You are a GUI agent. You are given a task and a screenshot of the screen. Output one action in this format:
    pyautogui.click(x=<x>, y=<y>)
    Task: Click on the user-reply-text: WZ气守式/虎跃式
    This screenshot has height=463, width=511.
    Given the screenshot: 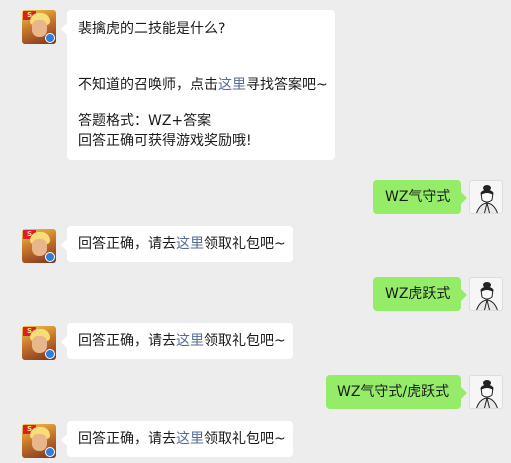 What is the action you would take?
    pyautogui.click(x=393, y=392)
    